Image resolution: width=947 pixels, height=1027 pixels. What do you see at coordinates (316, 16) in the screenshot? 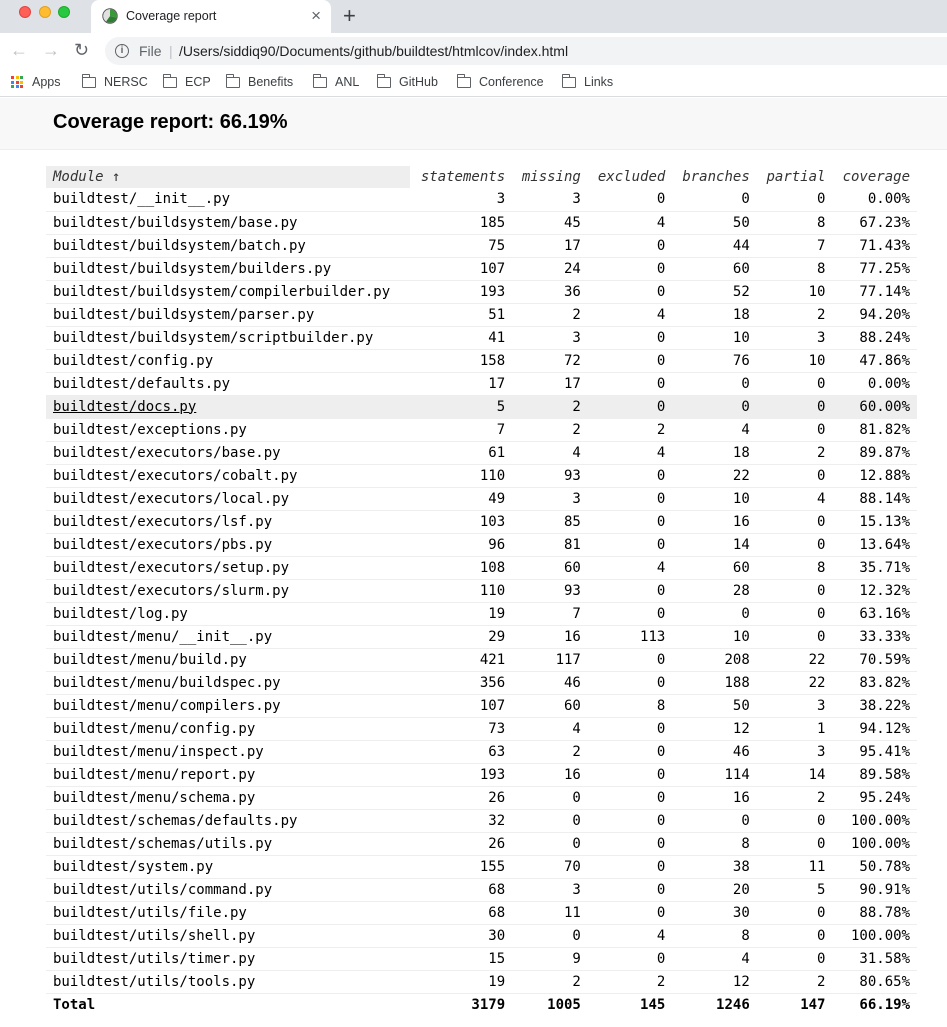
I see `tab-close-icon: ×` at bounding box center [316, 16].